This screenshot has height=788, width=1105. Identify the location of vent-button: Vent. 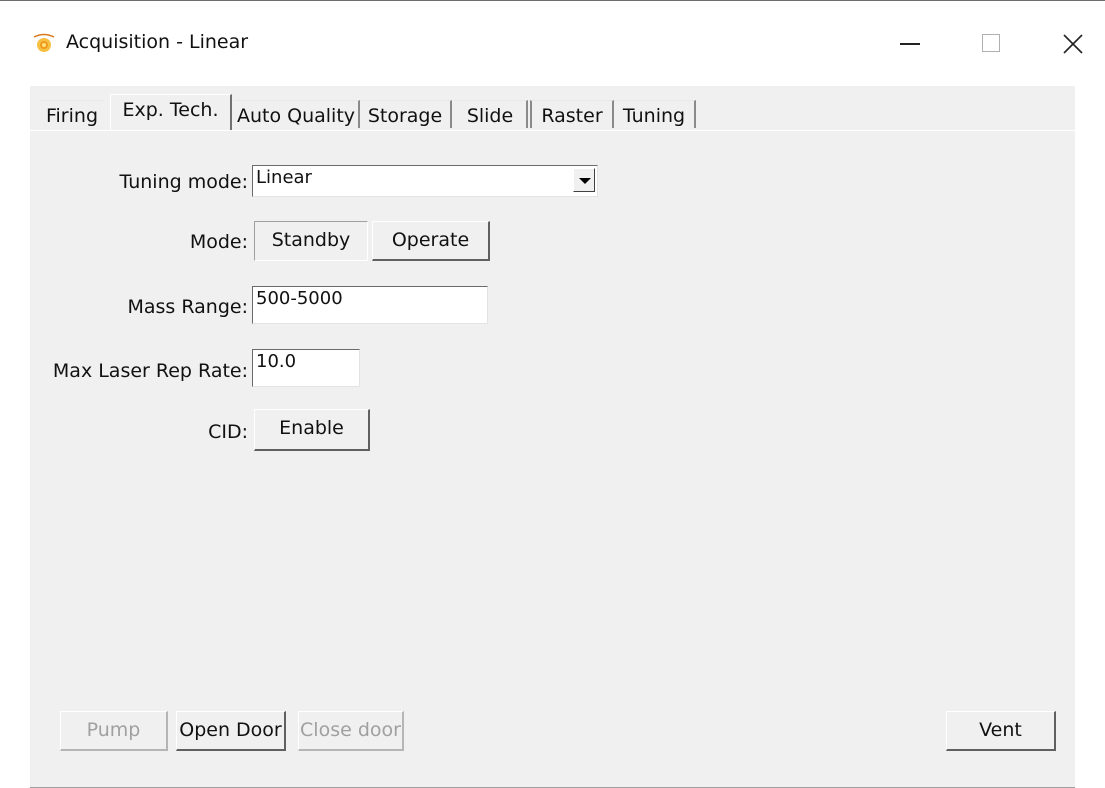
(1001, 731).